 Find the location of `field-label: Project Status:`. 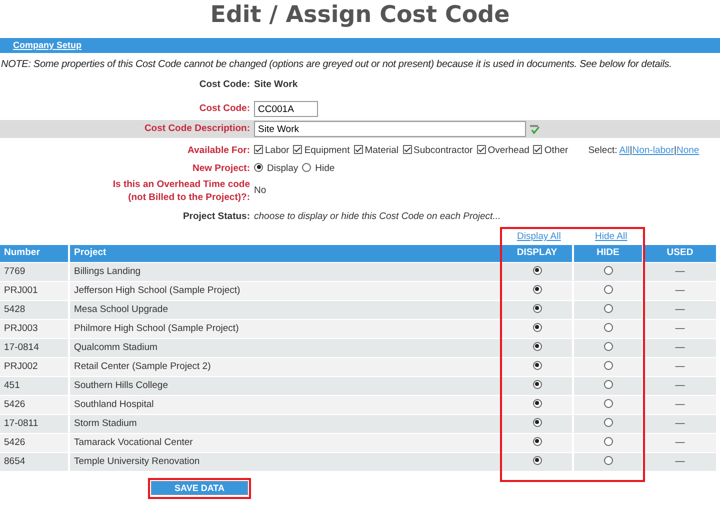

field-label: Project Status: is located at coordinates (216, 217).